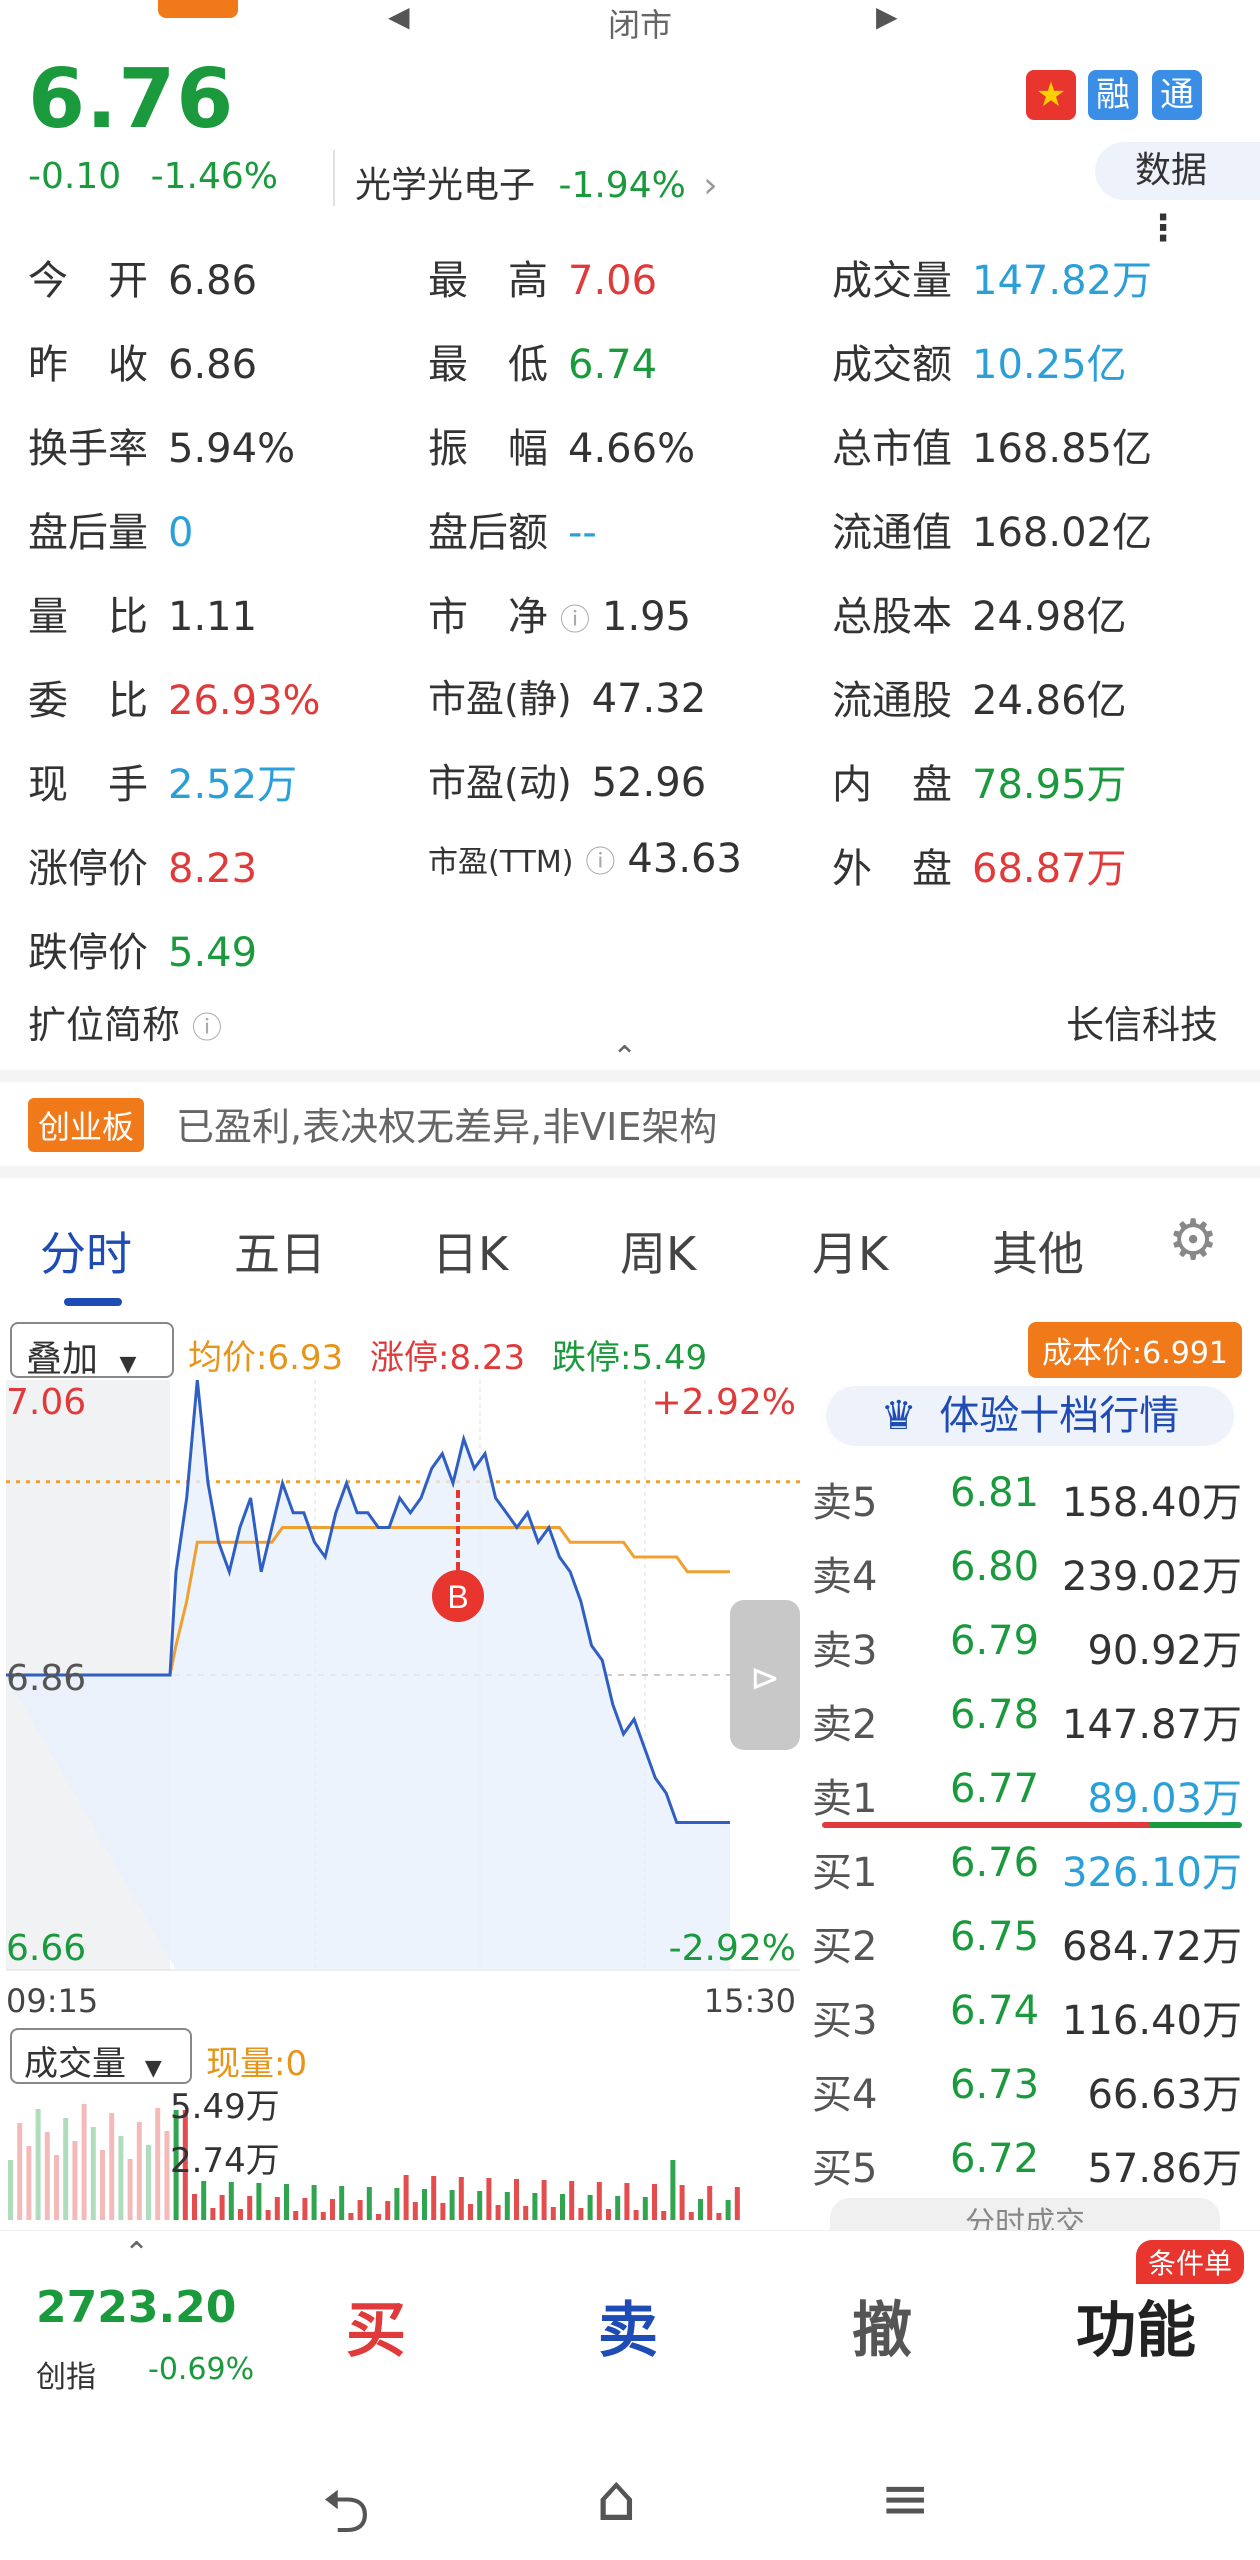  What do you see at coordinates (470, 1251) in the screenshot?
I see `tab-daily-k: 日K` at bounding box center [470, 1251].